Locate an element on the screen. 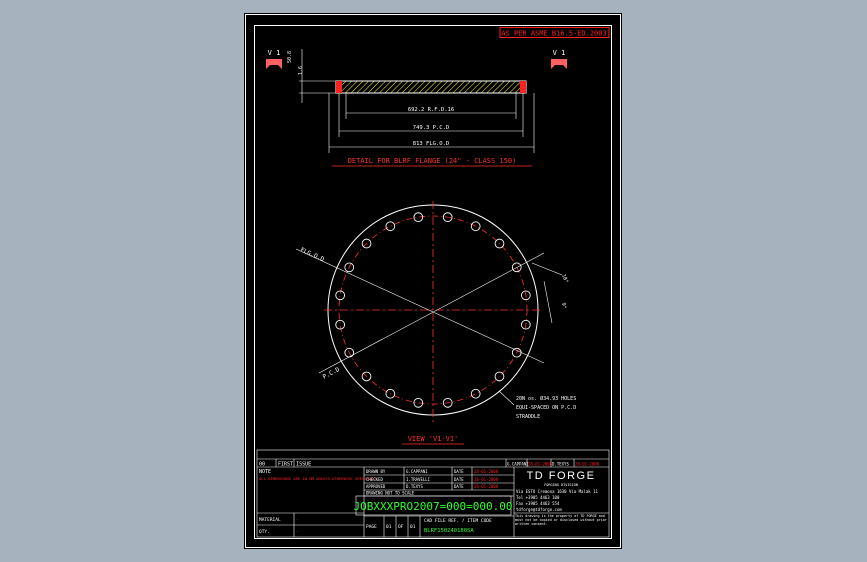 This screenshot has height=562, width=867. view-title: VIEW 'V1-V1' is located at coordinates (433, 439).